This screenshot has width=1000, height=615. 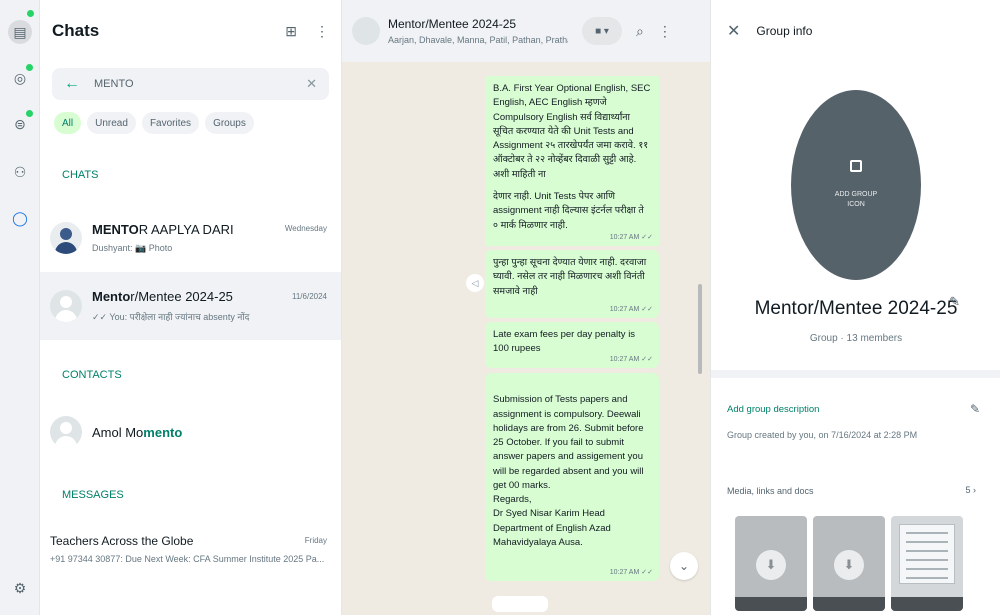 What do you see at coordinates (770, 491) in the screenshot?
I see `media-links-docs-label: Media, links and docs` at bounding box center [770, 491].